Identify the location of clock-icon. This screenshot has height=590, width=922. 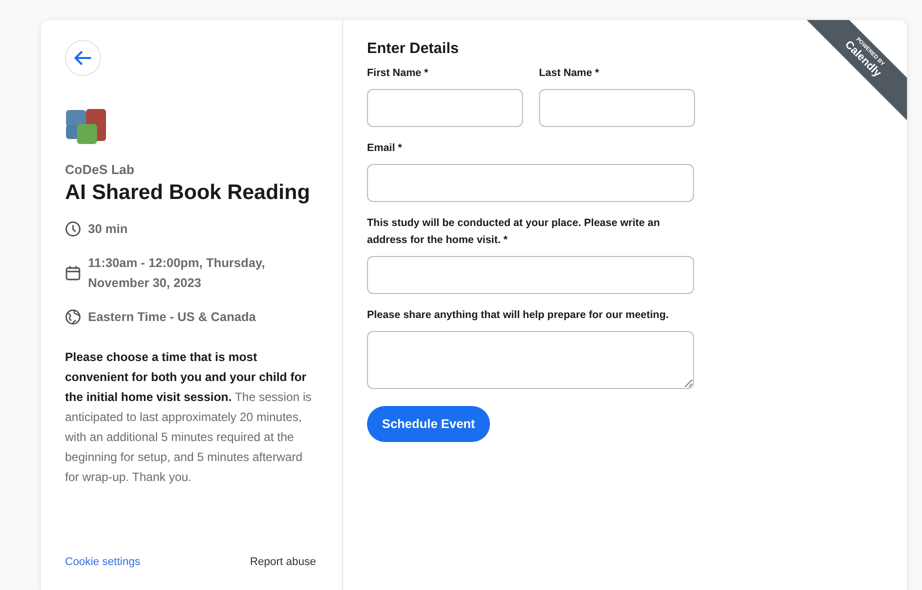
(73, 229).